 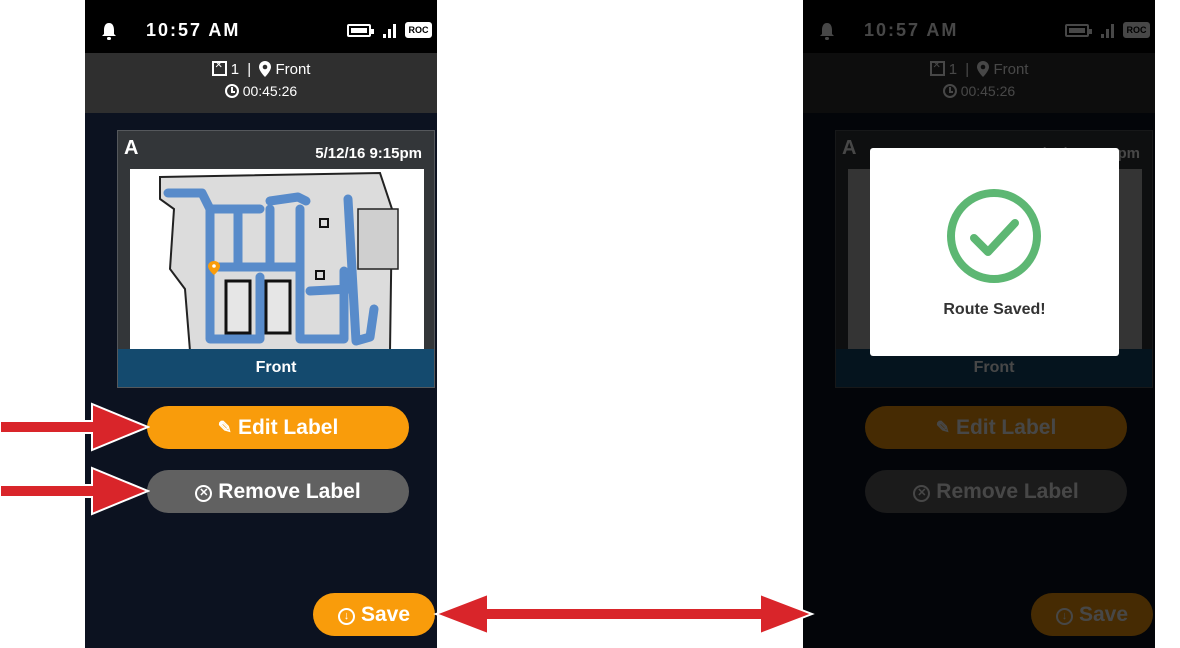 What do you see at coordinates (204, 493) in the screenshot?
I see `remove-circle-icon: ✕` at bounding box center [204, 493].